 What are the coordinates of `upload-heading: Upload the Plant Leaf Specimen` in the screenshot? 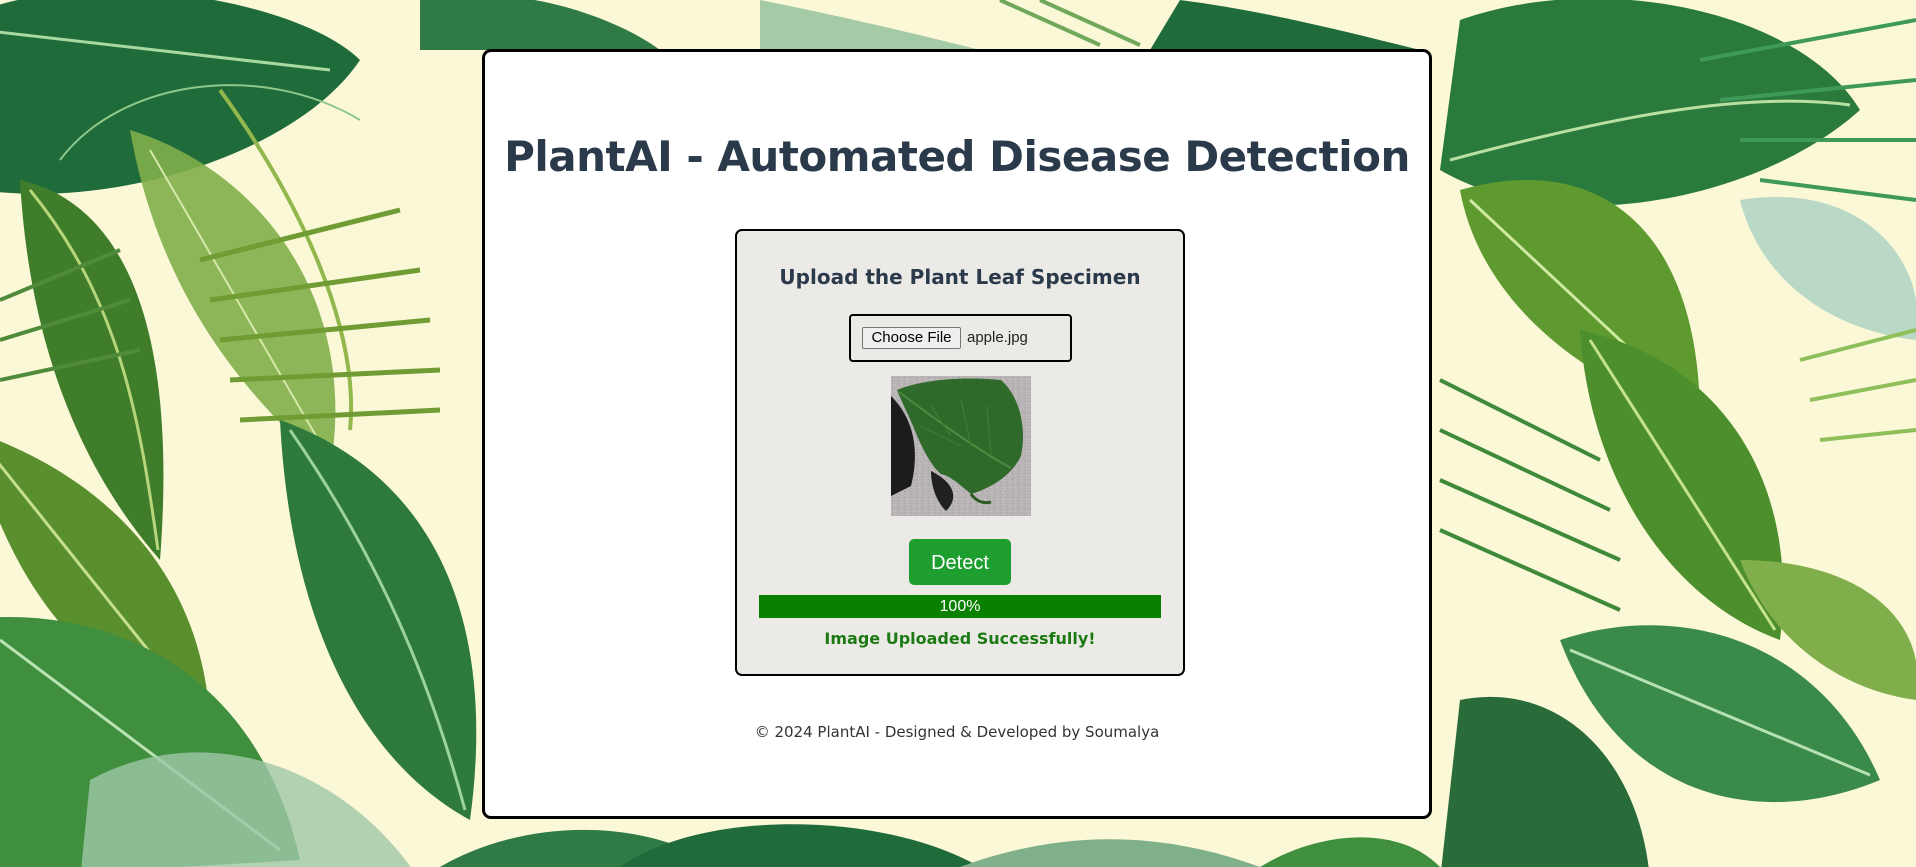 It's located at (960, 277).